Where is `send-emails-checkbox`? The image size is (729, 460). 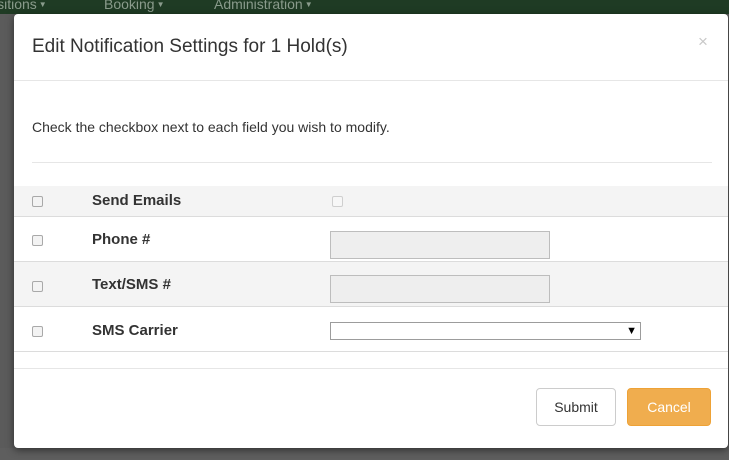
send-emails-checkbox is located at coordinates (337, 201).